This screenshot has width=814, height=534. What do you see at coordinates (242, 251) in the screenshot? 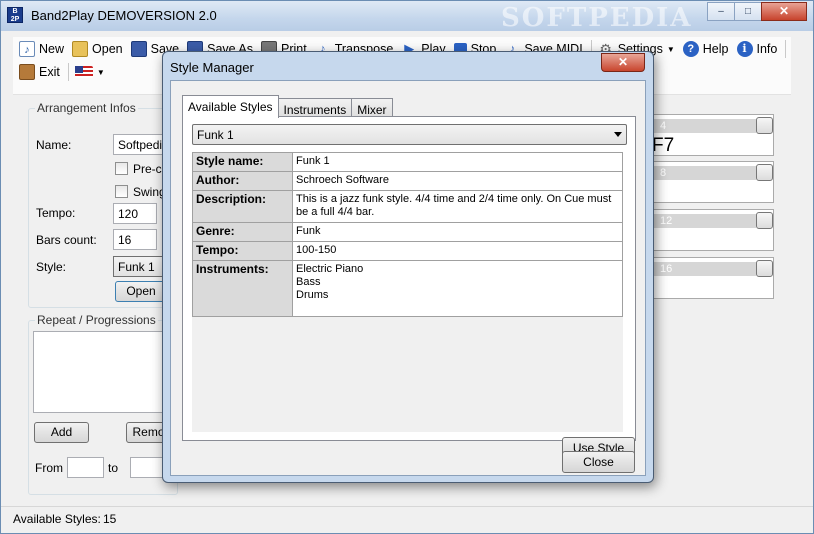
I see `row-key: Tempo:` at bounding box center [242, 251].